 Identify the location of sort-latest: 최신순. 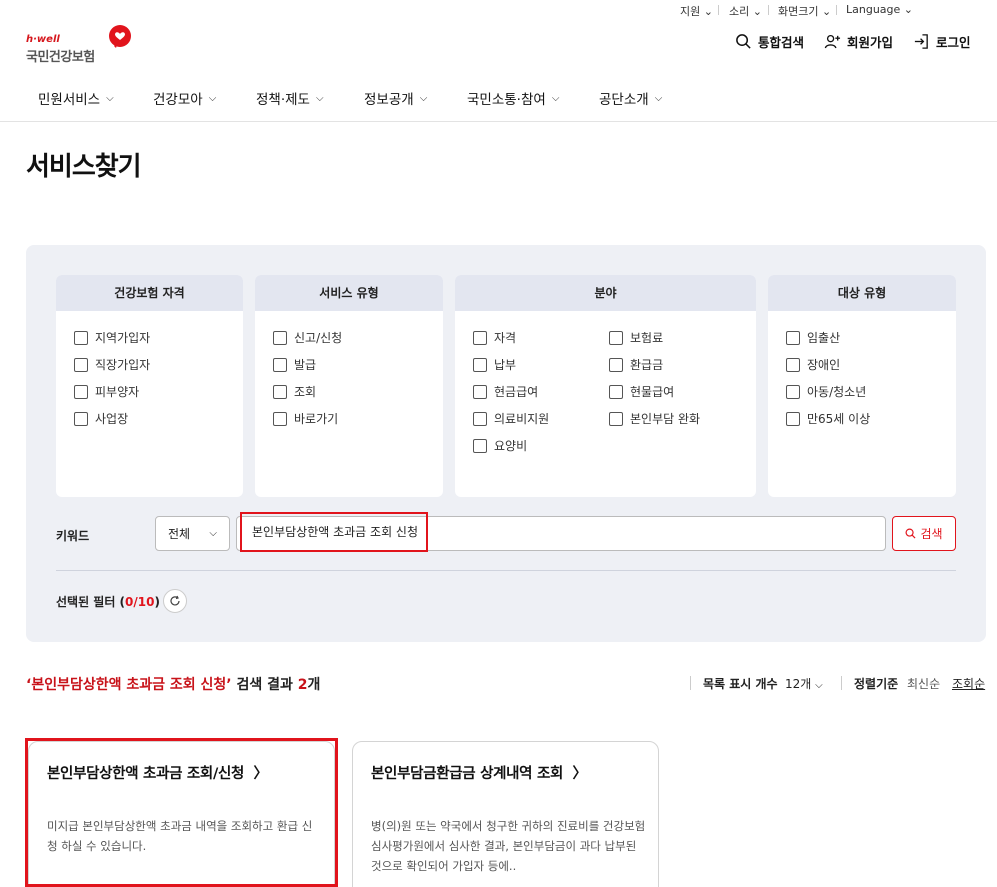
(923, 683).